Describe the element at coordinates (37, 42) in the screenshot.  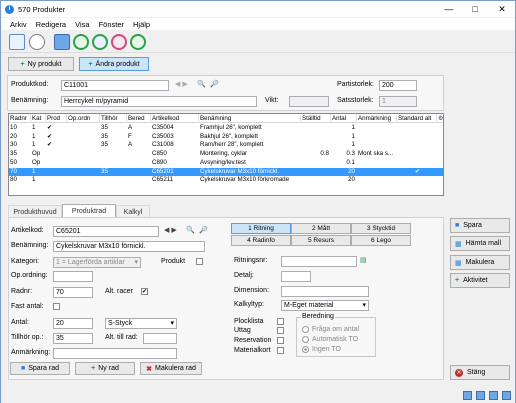
I see `comment-icon` at that location.